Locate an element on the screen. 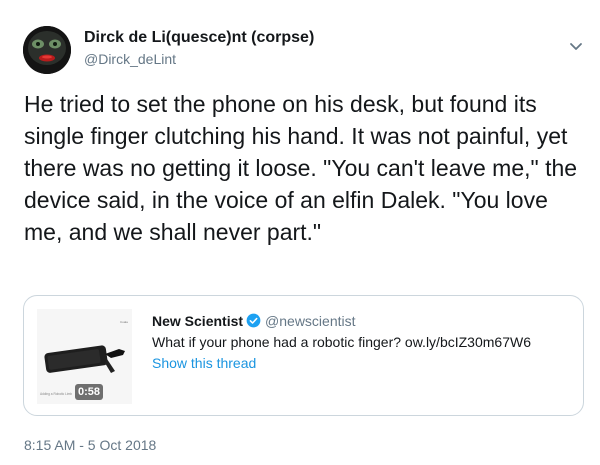  svg-text: Adding a Robotic Limb is located at coordinates (56, 394).